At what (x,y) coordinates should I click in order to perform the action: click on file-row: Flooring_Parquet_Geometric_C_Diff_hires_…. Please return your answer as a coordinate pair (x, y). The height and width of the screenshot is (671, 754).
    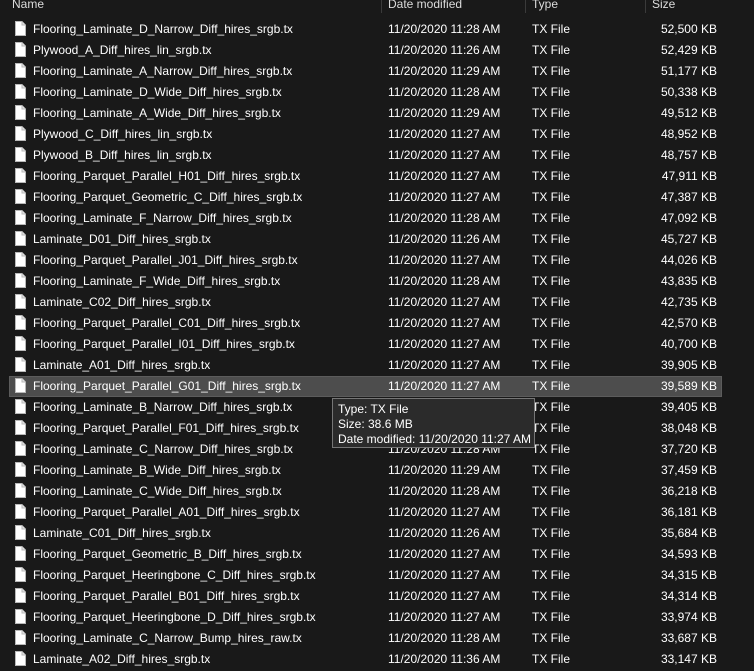
    Looking at the image, I should click on (377, 197).